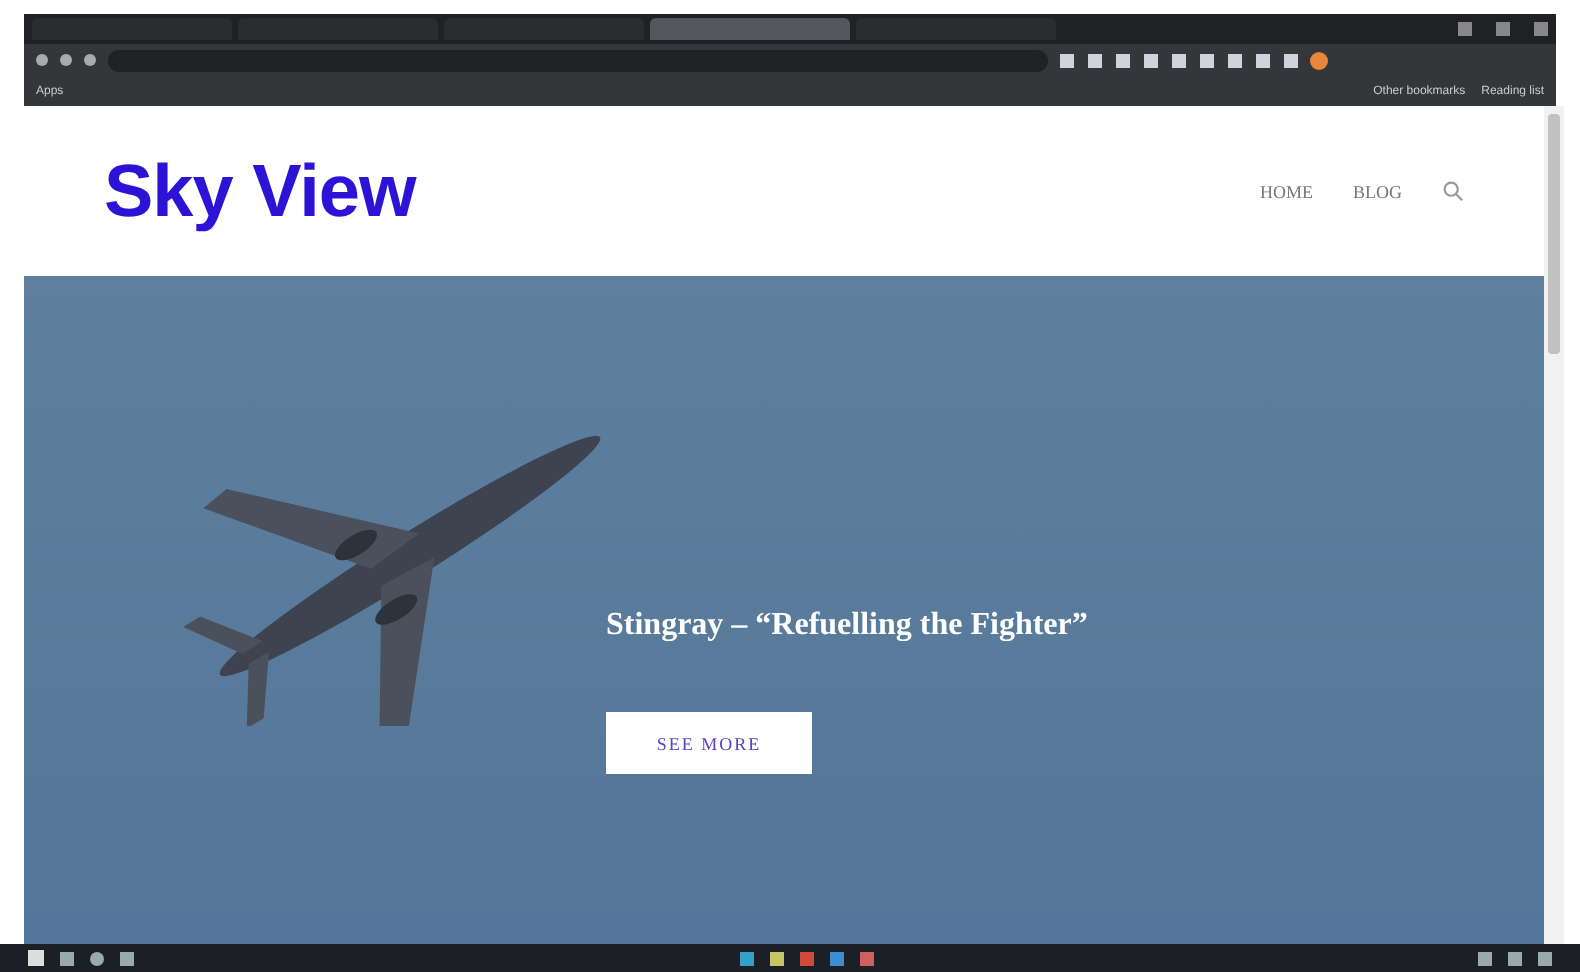 The image size is (1580, 972). I want to click on nav-link: BLOG, so click(1377, 191).